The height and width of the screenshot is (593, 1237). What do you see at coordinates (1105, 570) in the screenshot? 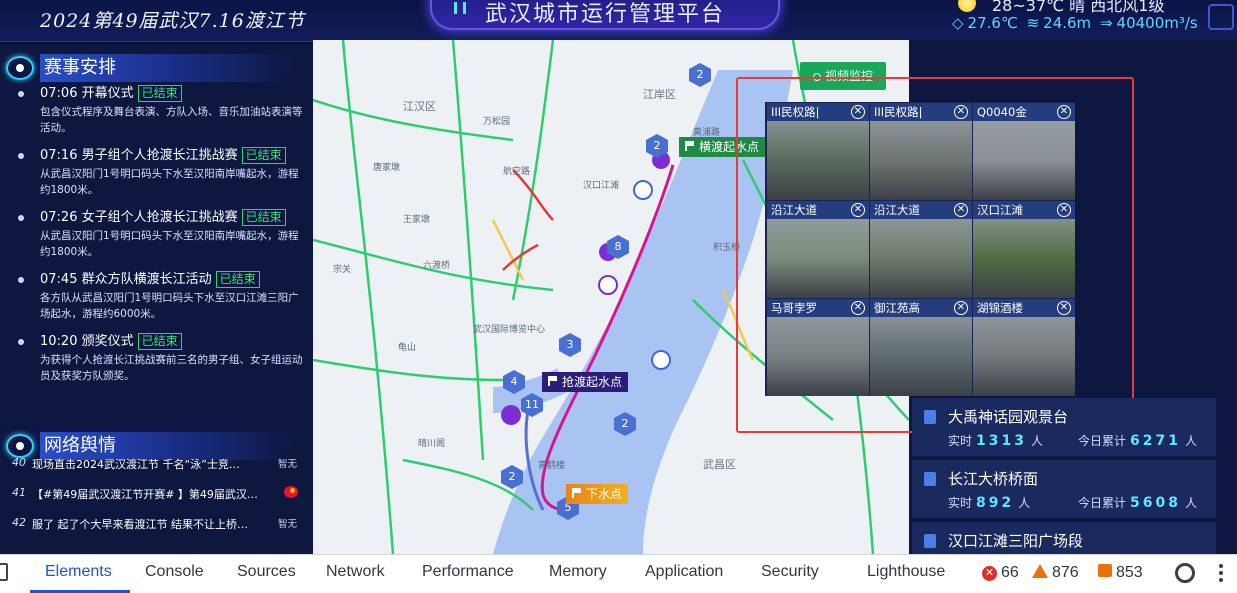
I see `issues-icon` at bounding box center [1105, 570].